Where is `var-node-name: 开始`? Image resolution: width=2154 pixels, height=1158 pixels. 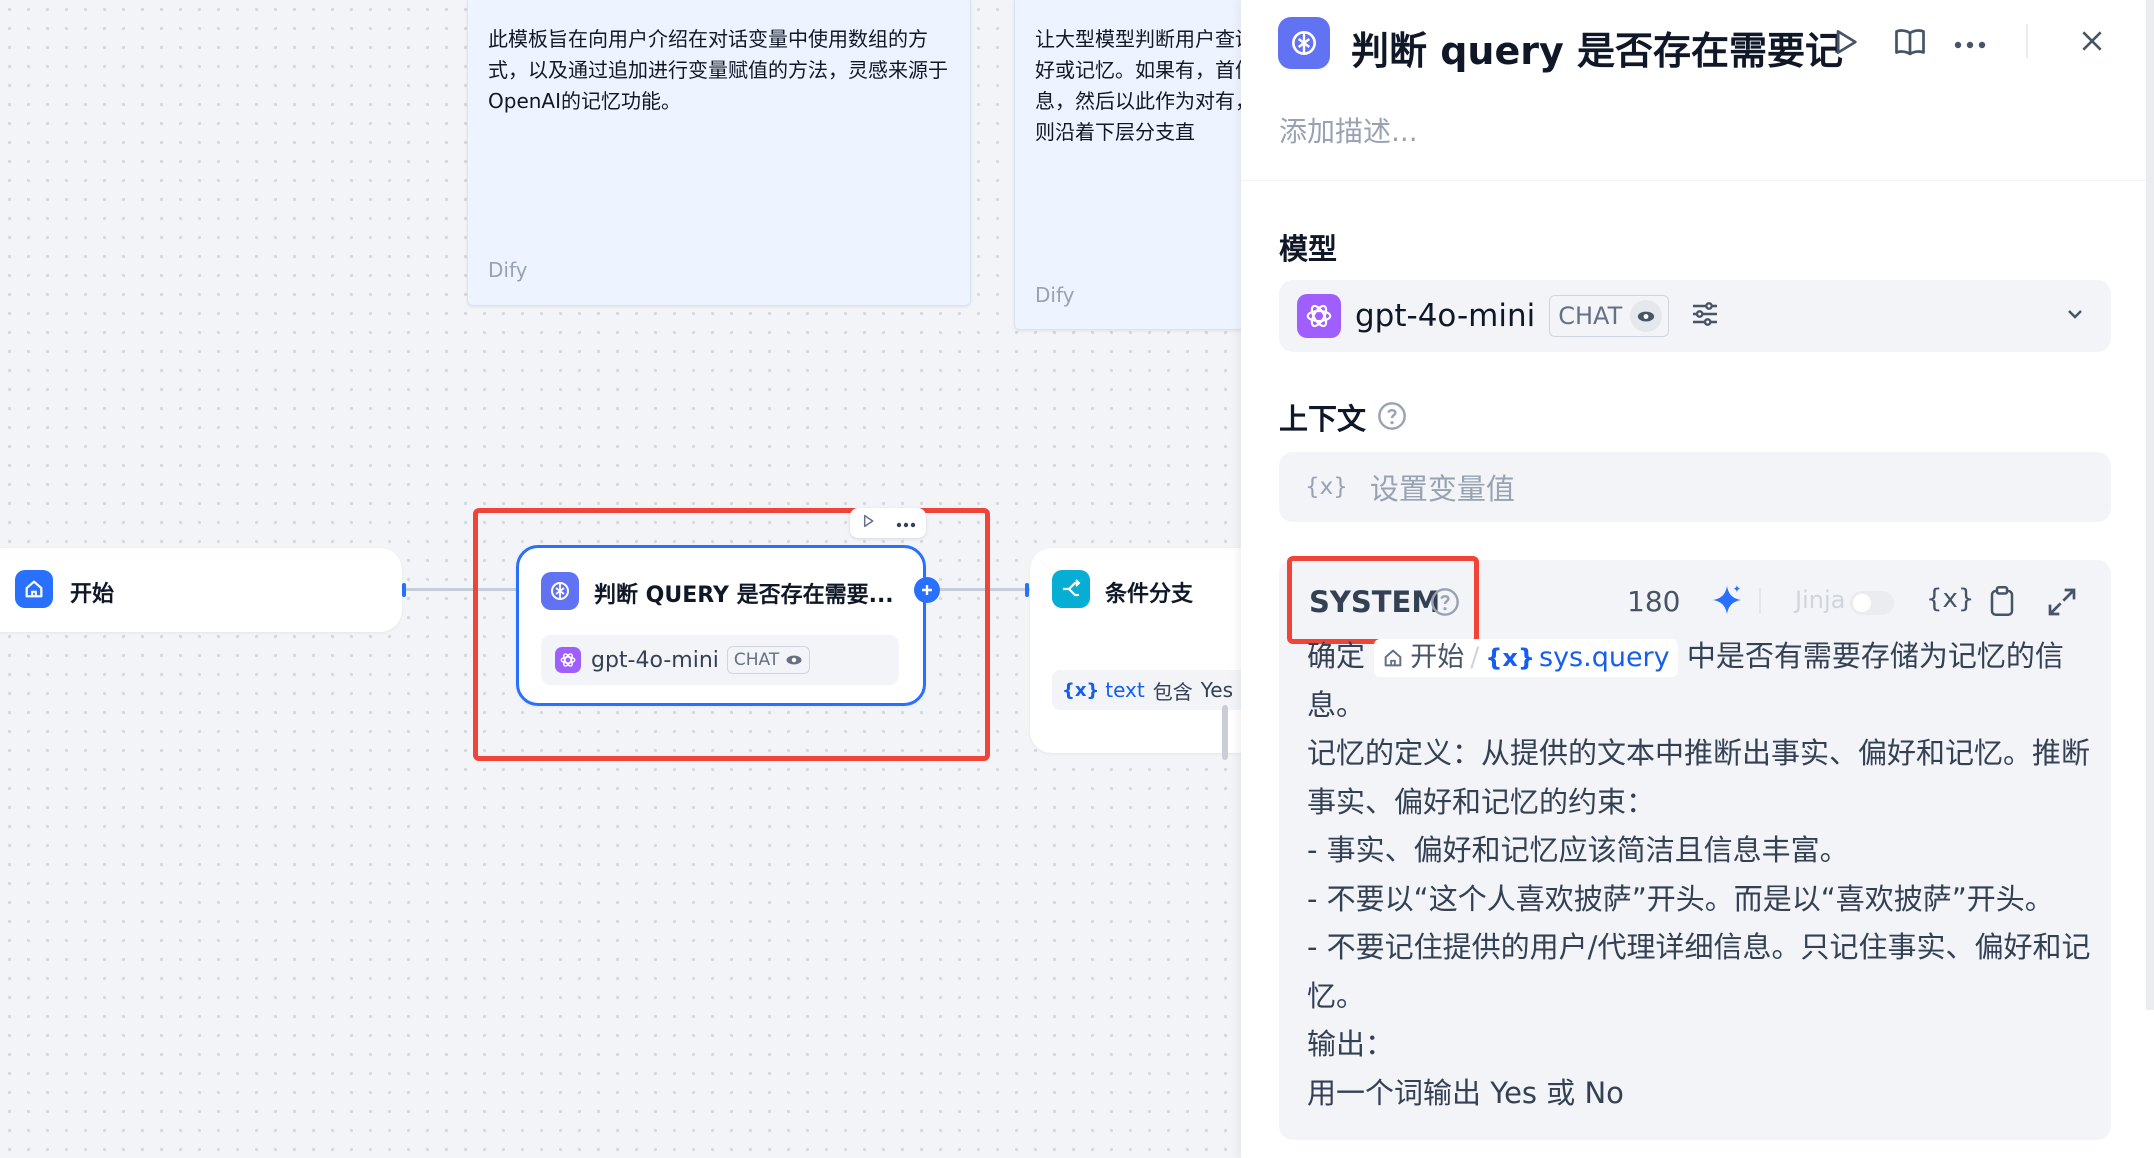 var-node-name: 开始 is located at coordinates (1437, 657).